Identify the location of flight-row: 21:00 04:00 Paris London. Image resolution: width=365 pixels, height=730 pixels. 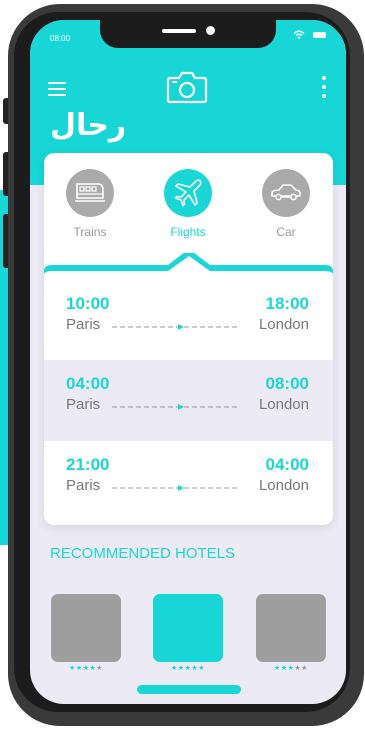
(188, 481).